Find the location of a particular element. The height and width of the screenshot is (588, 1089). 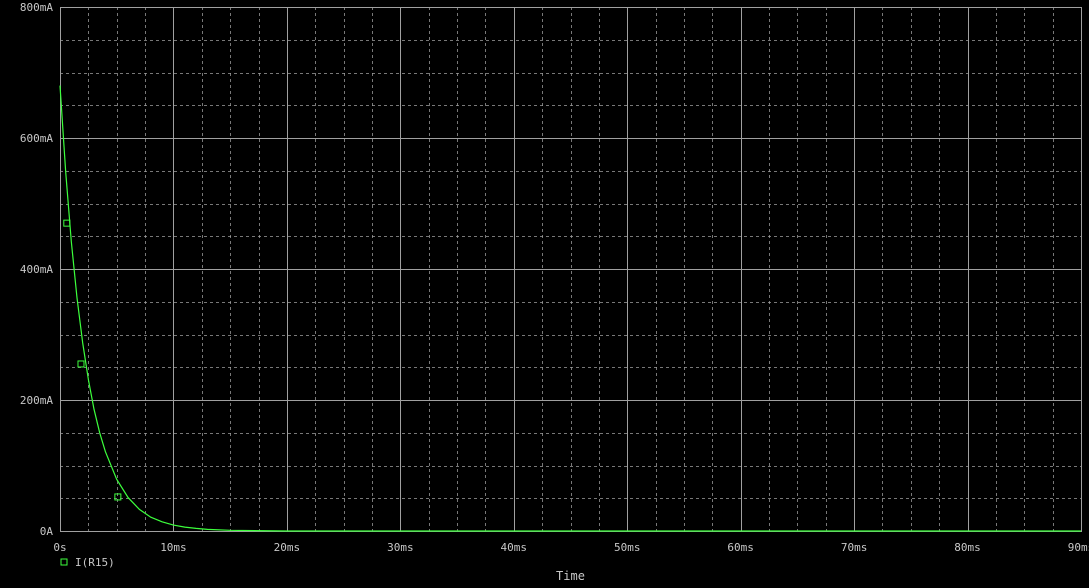

x-tick-label: 20ms is located at coordinates (287, 547).